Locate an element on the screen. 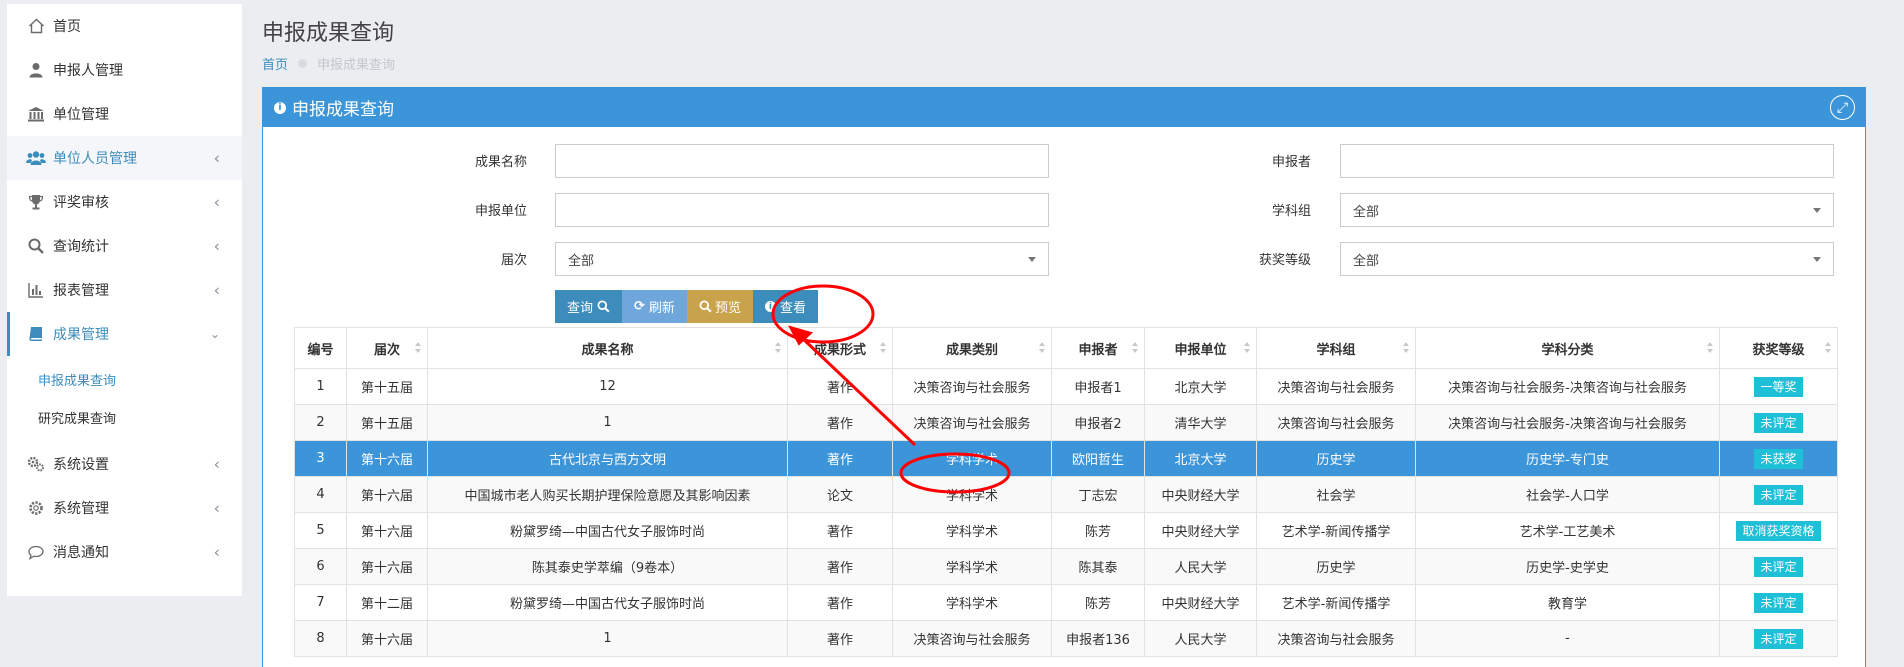 Image resolution: width=1904 pixels, height=667 pixels. award-badge: 取消获奖资格 is located at coordinates (1778, 530).